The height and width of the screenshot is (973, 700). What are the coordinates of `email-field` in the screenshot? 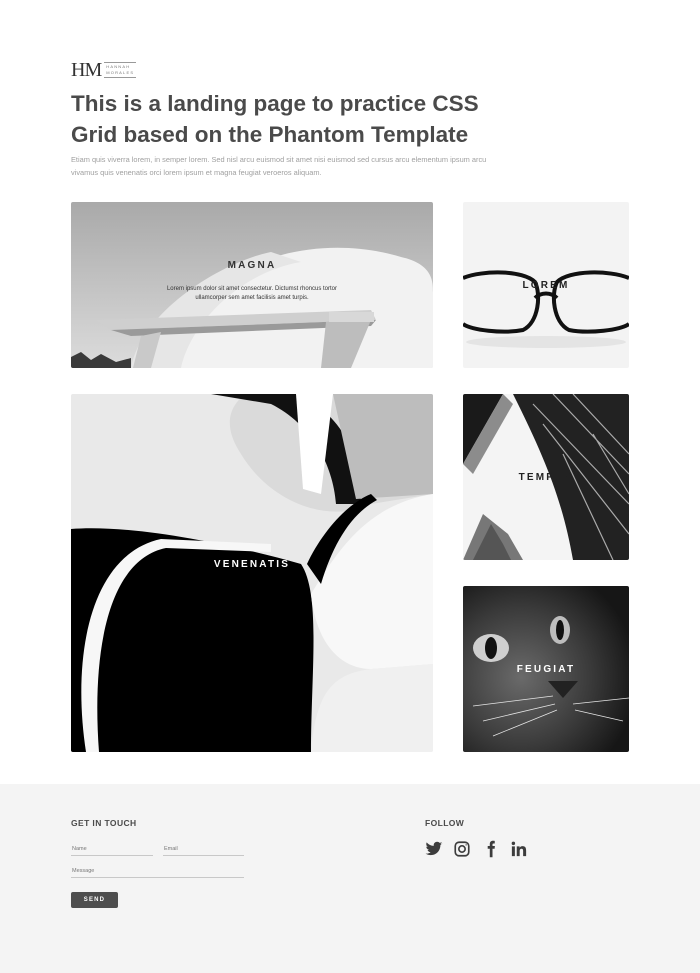 It's located at (203, 849).